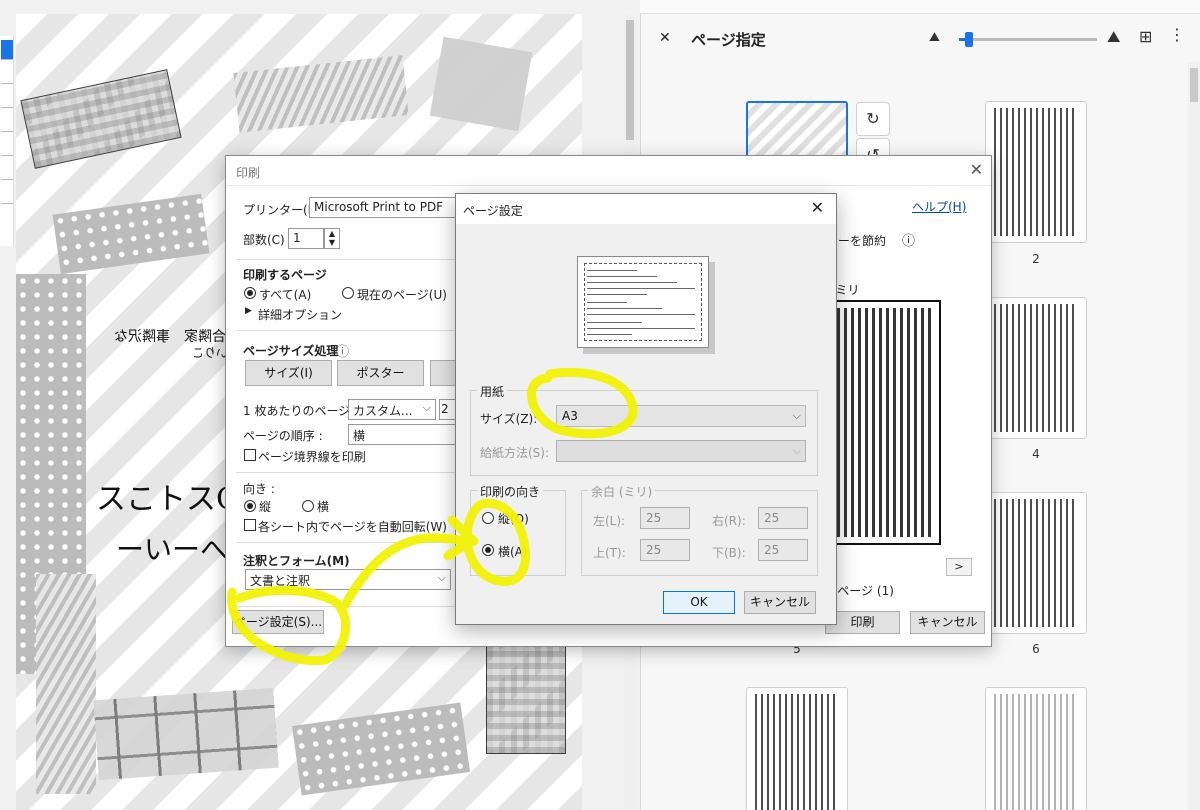 This screenshot has height=810, width=1200. What do you see at coordinates (248, 311) in the screenshot?
I see `expand-arrow-icon: ▶` at bounding box center [248, 311].